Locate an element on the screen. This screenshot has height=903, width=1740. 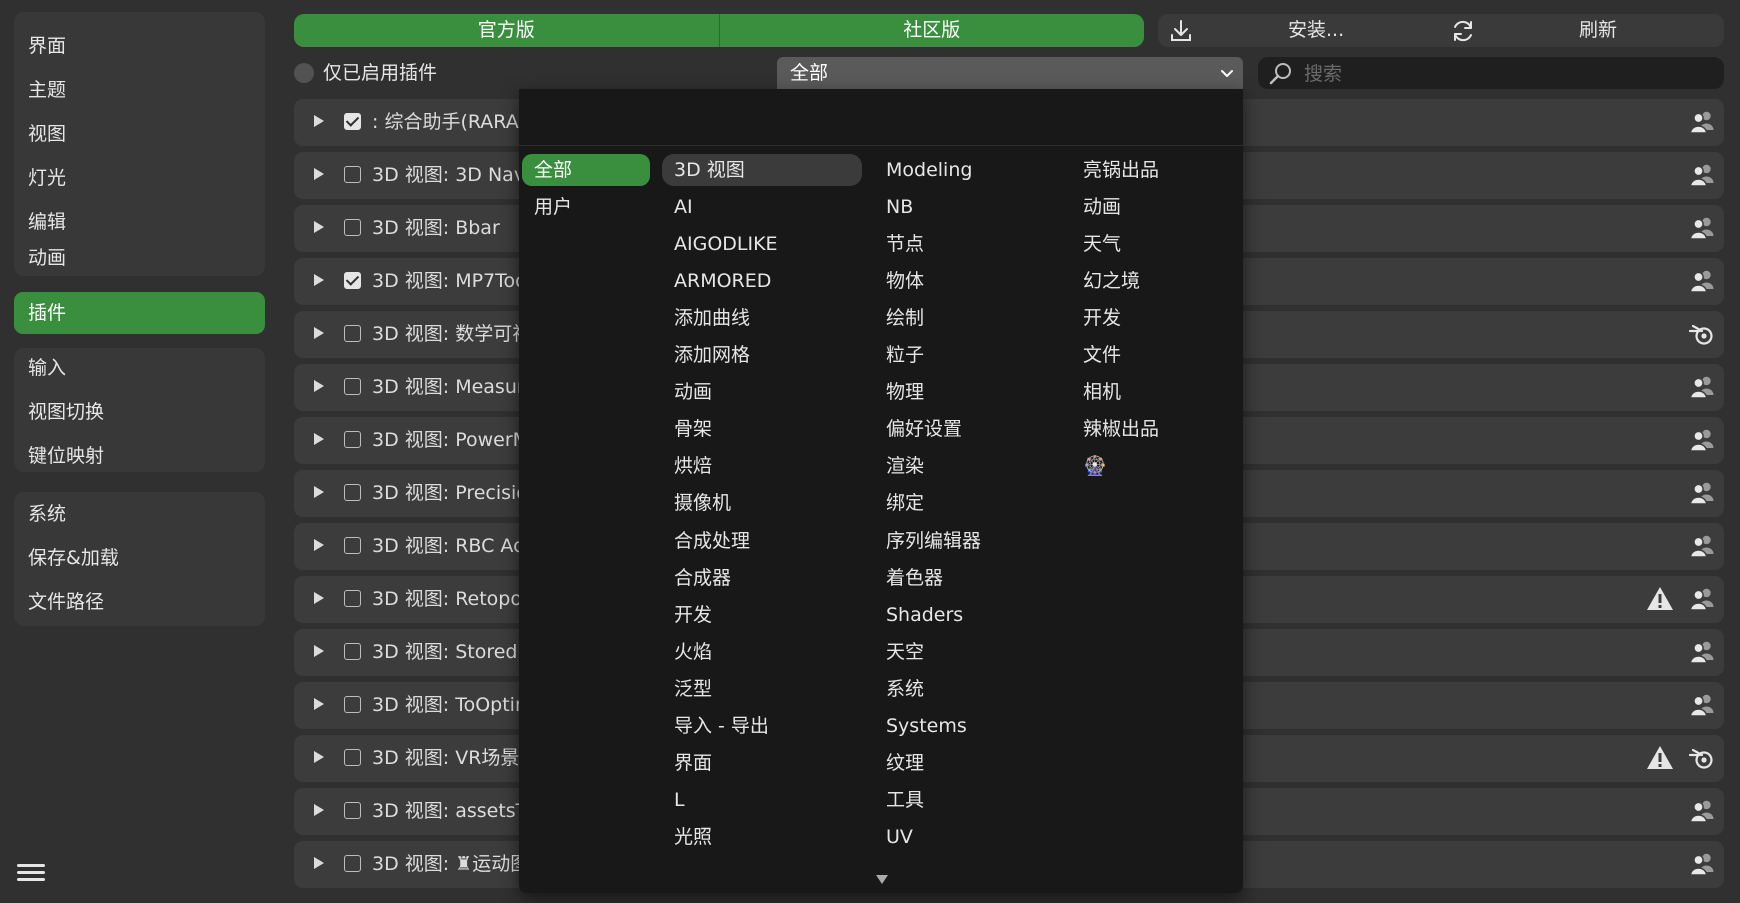
download-icon is located at coordinates (1181, 31).